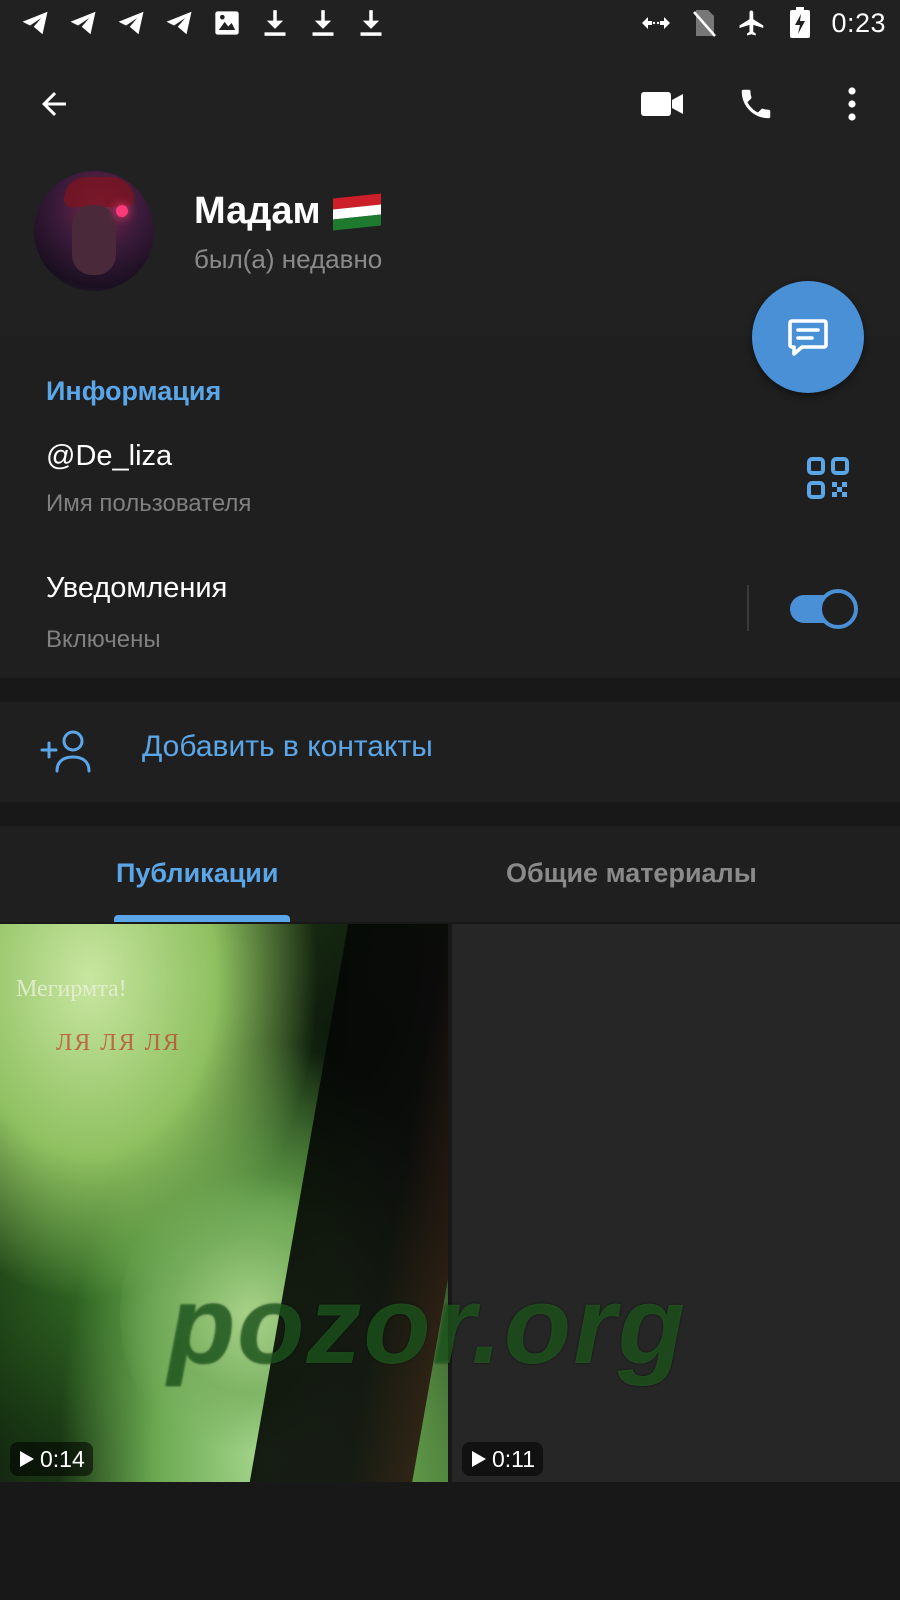 This screenshot has height=1600, width=900. I want to click on notifications-label: Уведомления, so click(136, 588).